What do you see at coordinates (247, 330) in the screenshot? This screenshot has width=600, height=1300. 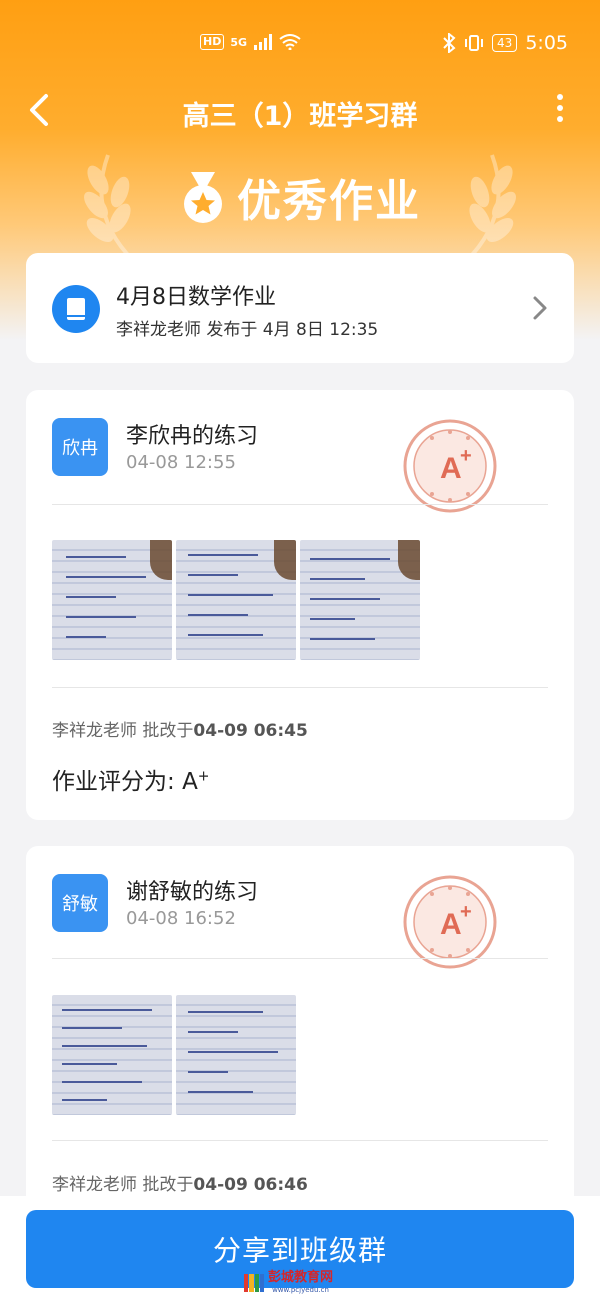 I see `homework-subtitle: 李祥龙老师 发布于 4月 8日 12:35` at bounding box center [247, 330].